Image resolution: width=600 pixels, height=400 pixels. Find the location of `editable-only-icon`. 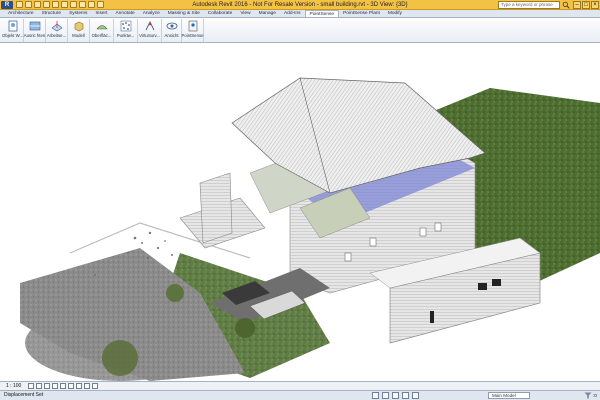

editable-only-icon is located at coordinates (395, 395).